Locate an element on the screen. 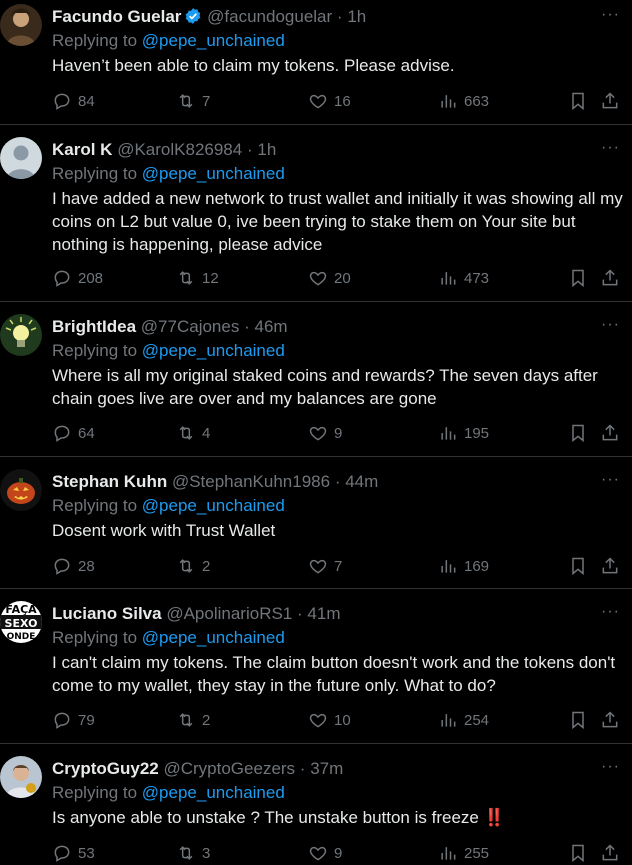 This screenshot has height=865, width=632. retweet-button: 3 is located at coordinates (193, 853).